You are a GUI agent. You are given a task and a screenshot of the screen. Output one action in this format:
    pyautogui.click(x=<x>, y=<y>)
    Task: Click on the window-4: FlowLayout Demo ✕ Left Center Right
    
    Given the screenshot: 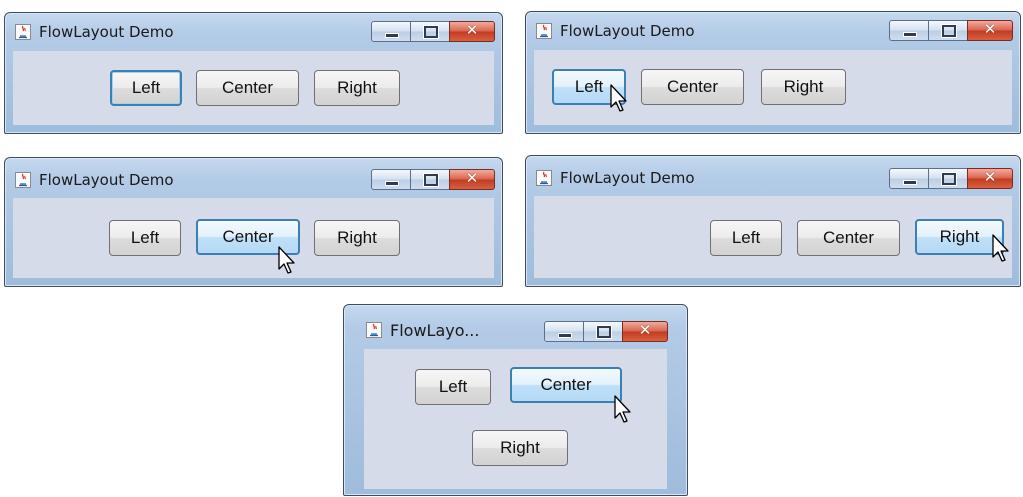 What is the action you would take?
    pyautogui.click(x=773, y=221)
    